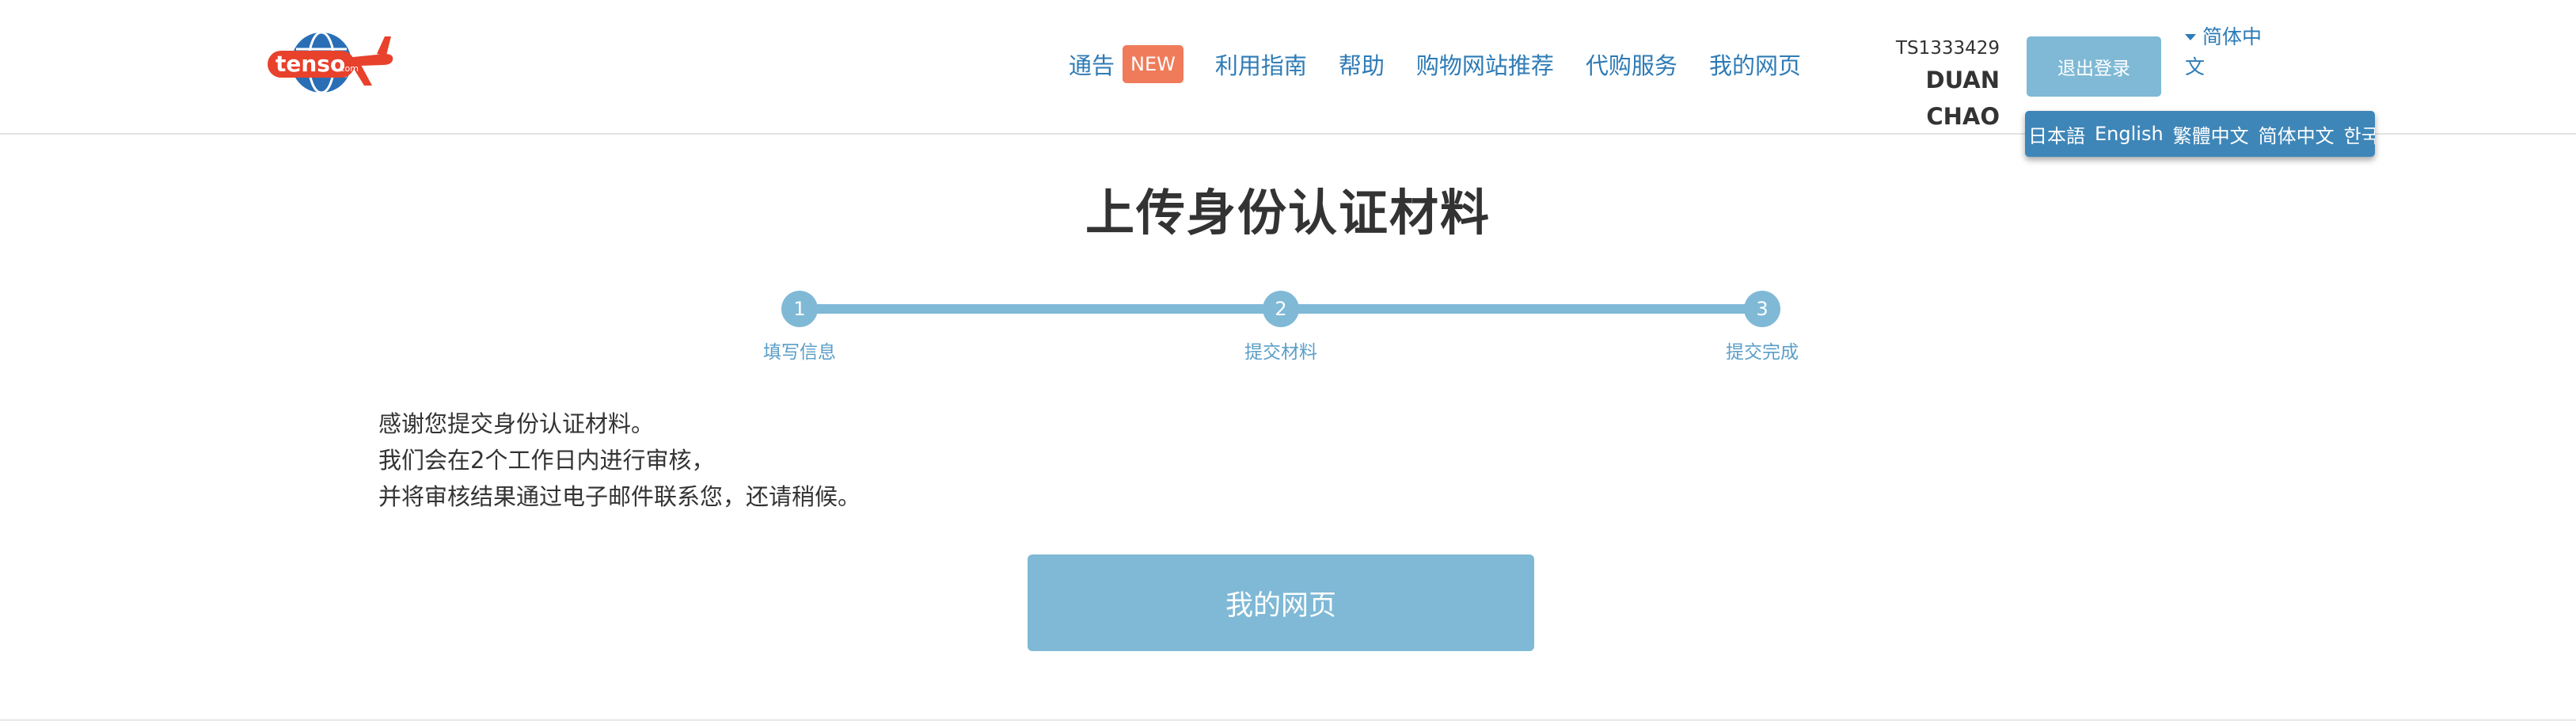 This screenshot has height=724, width=2576. What do you see at coordinates (2360, 134) in the screenshot?
I see `language-option-ko: 한국어` at bounding box center [2360, 134].